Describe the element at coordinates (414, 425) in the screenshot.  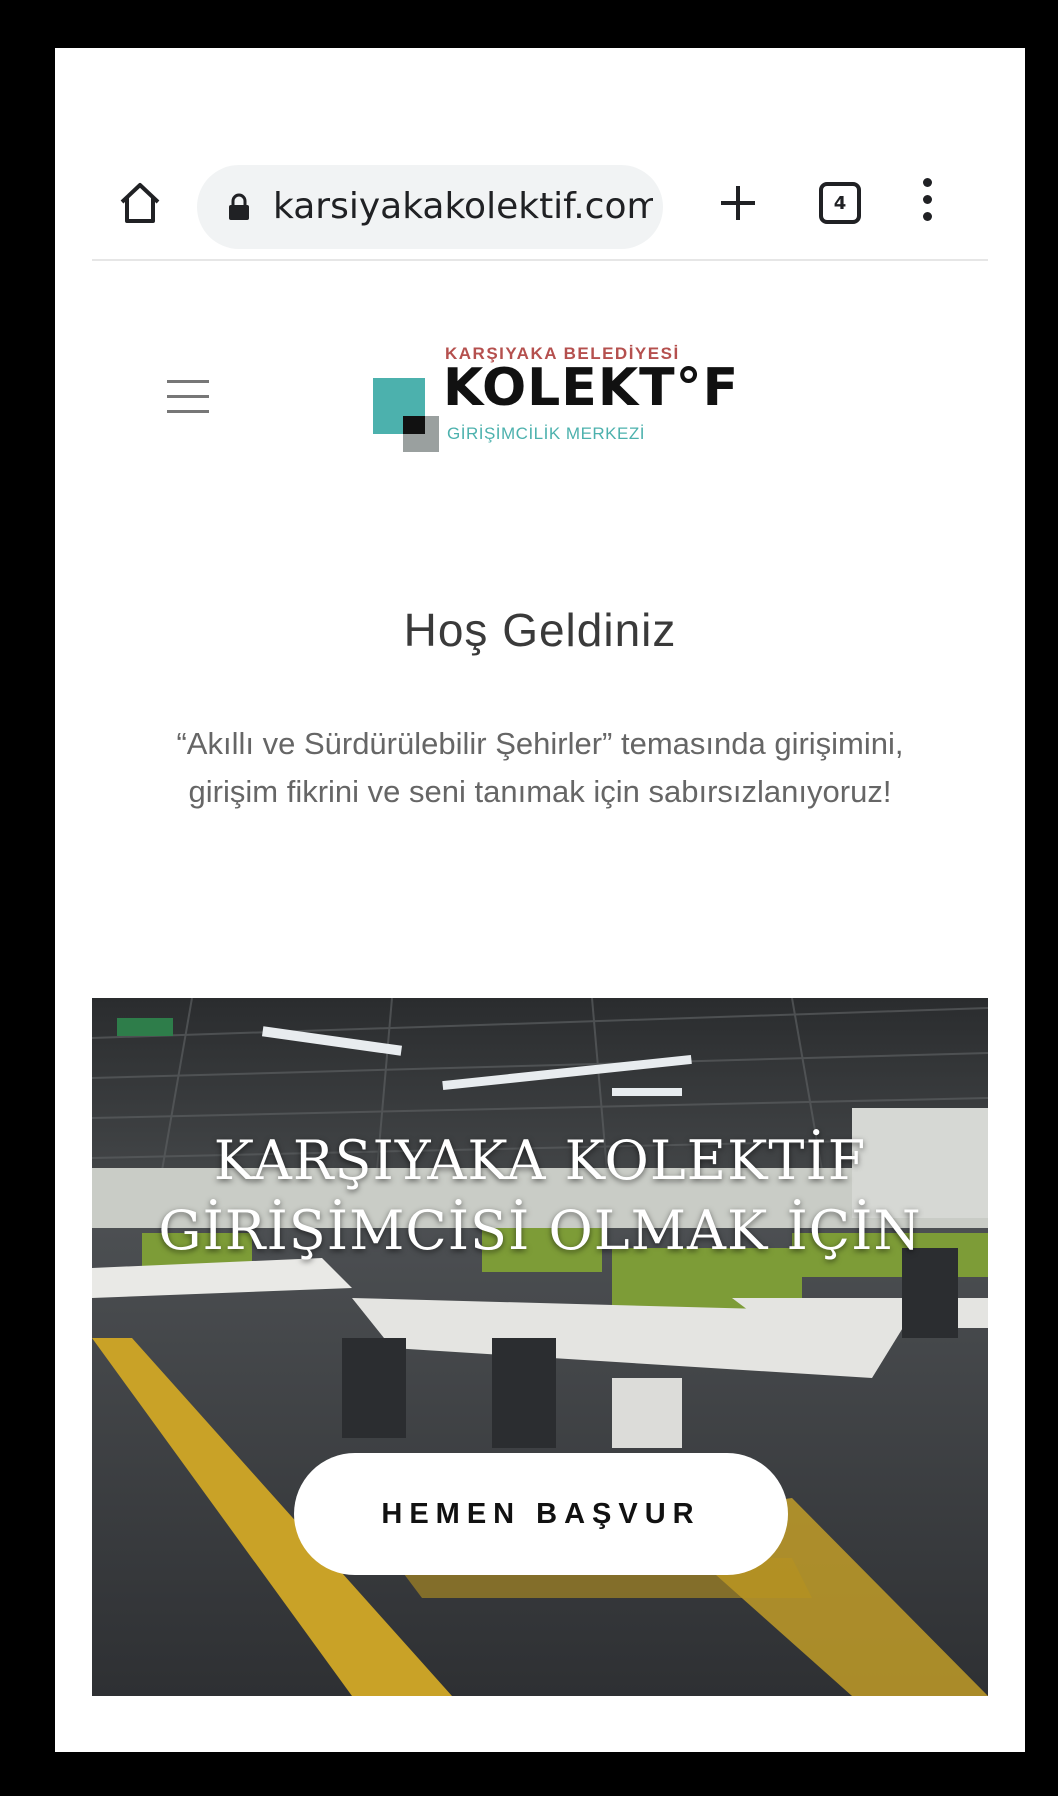
I see `logo-black-square` at that location.